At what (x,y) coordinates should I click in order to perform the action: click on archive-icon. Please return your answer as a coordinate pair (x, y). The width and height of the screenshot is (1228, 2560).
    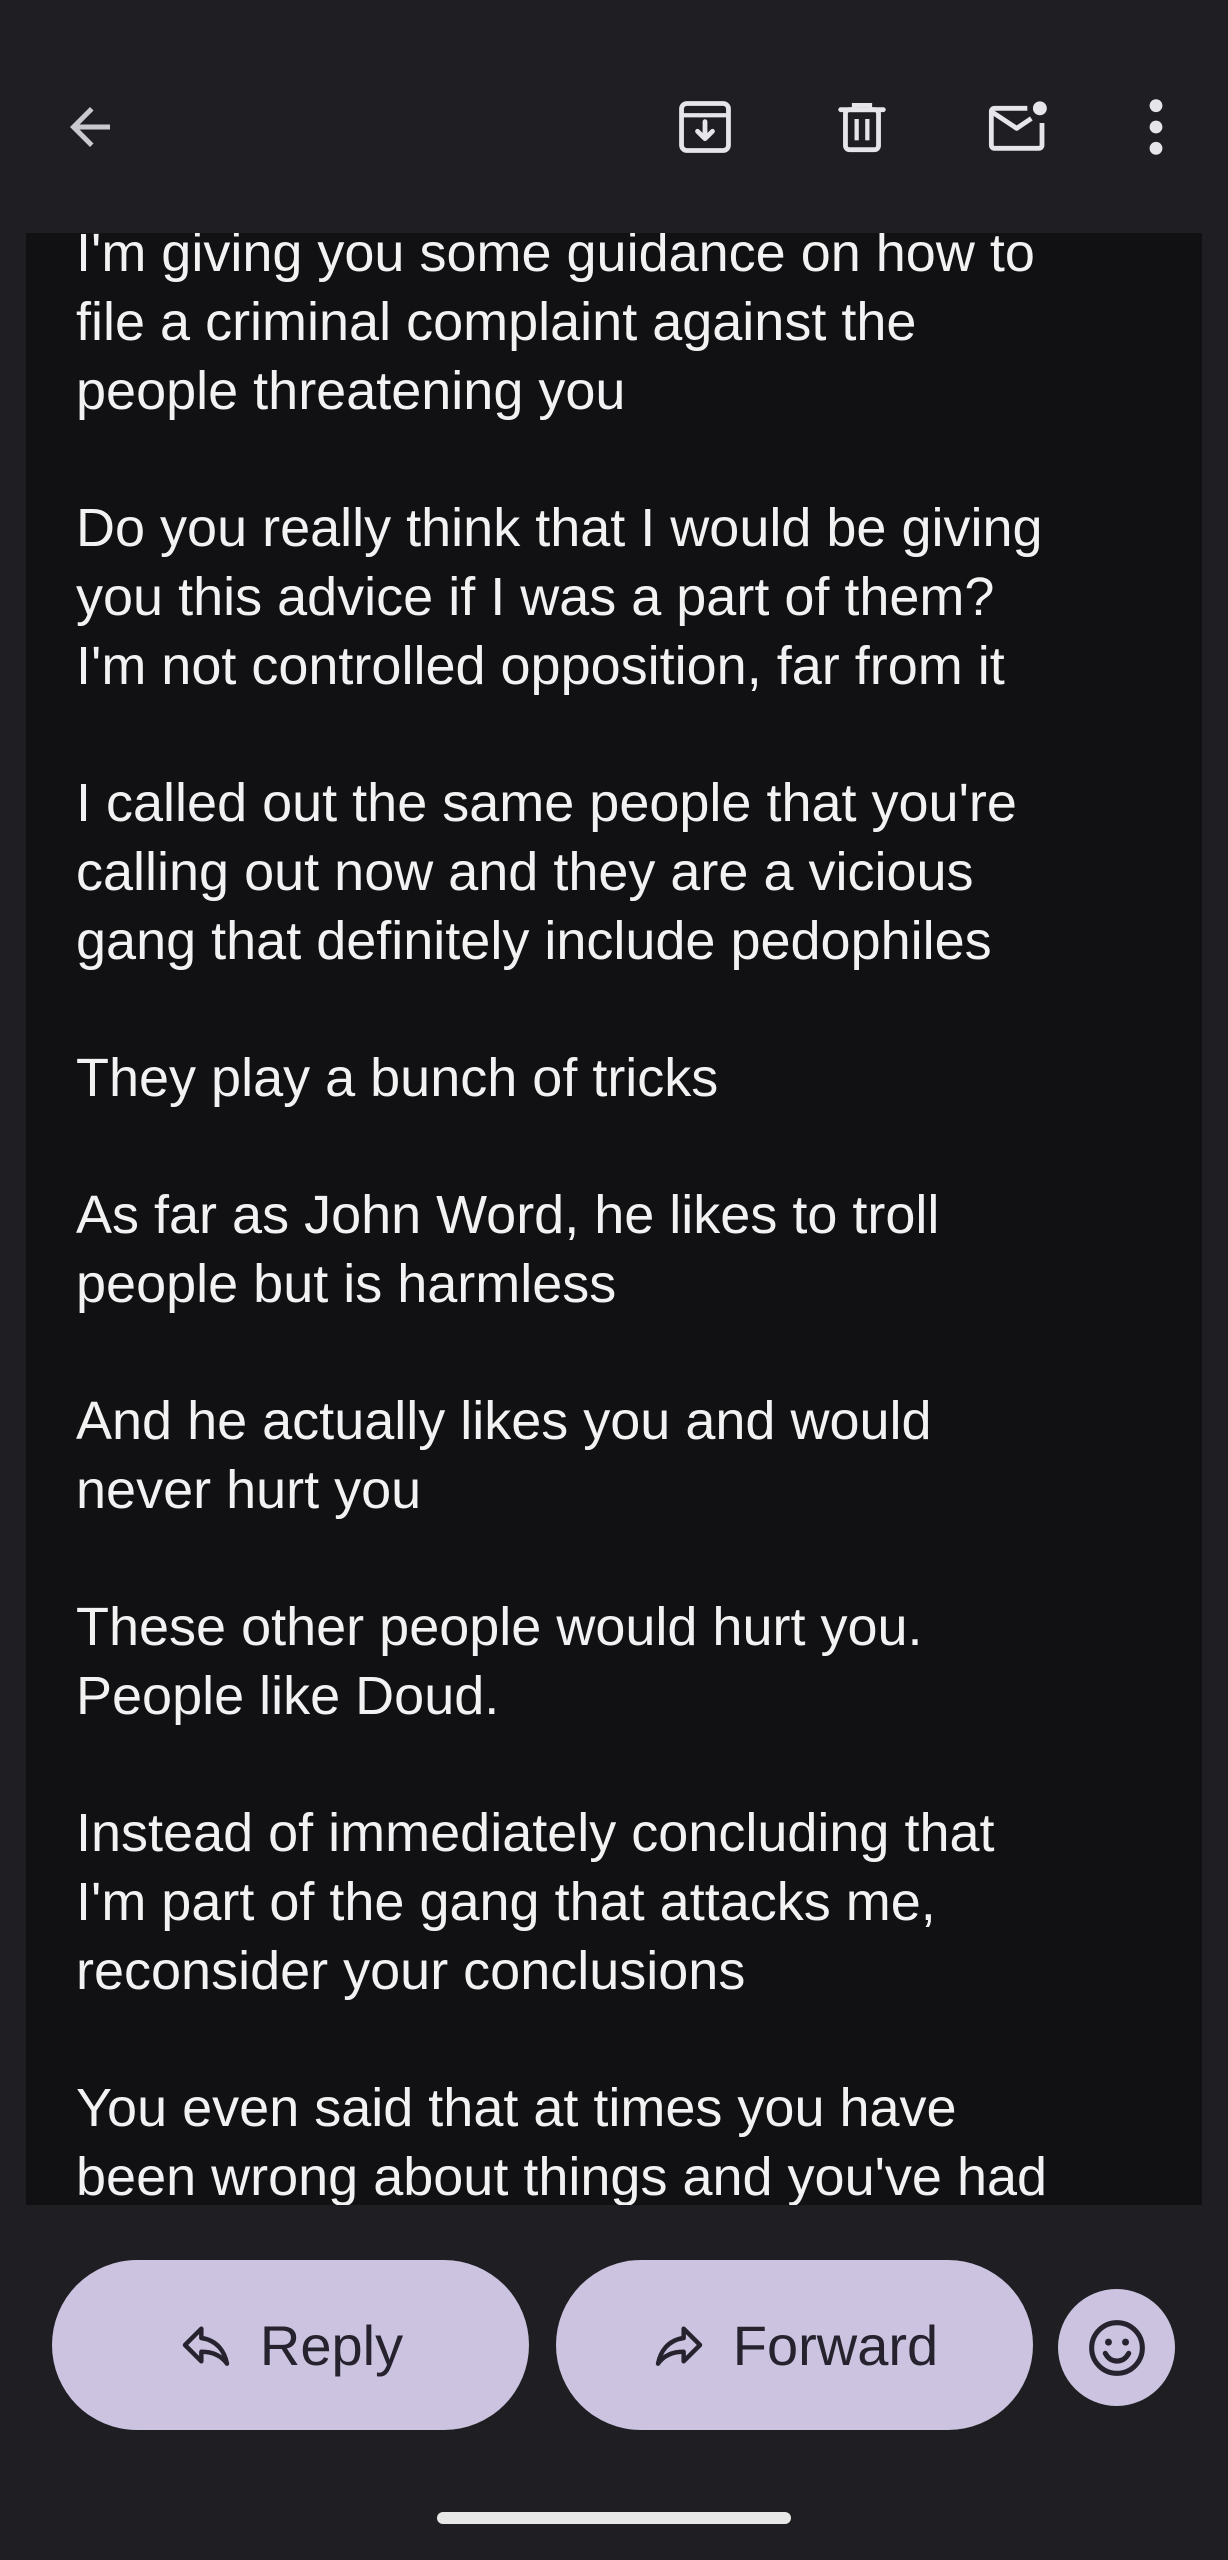
    Looking at the image, I should click on (705, 127).